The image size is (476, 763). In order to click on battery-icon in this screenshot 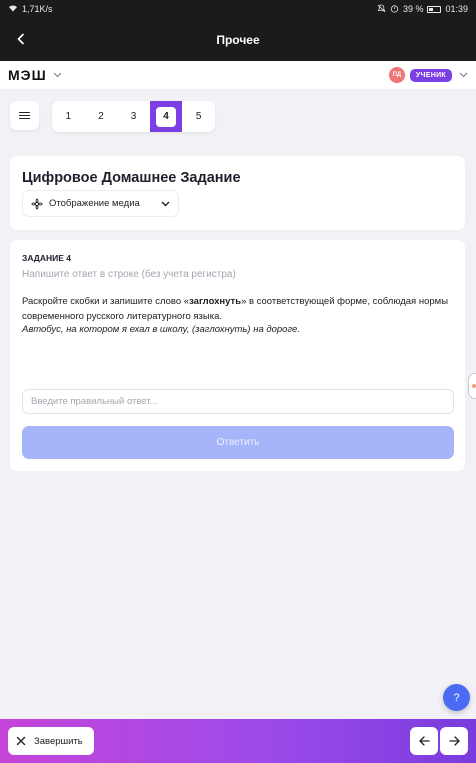, I will do `click(434, 9)`.